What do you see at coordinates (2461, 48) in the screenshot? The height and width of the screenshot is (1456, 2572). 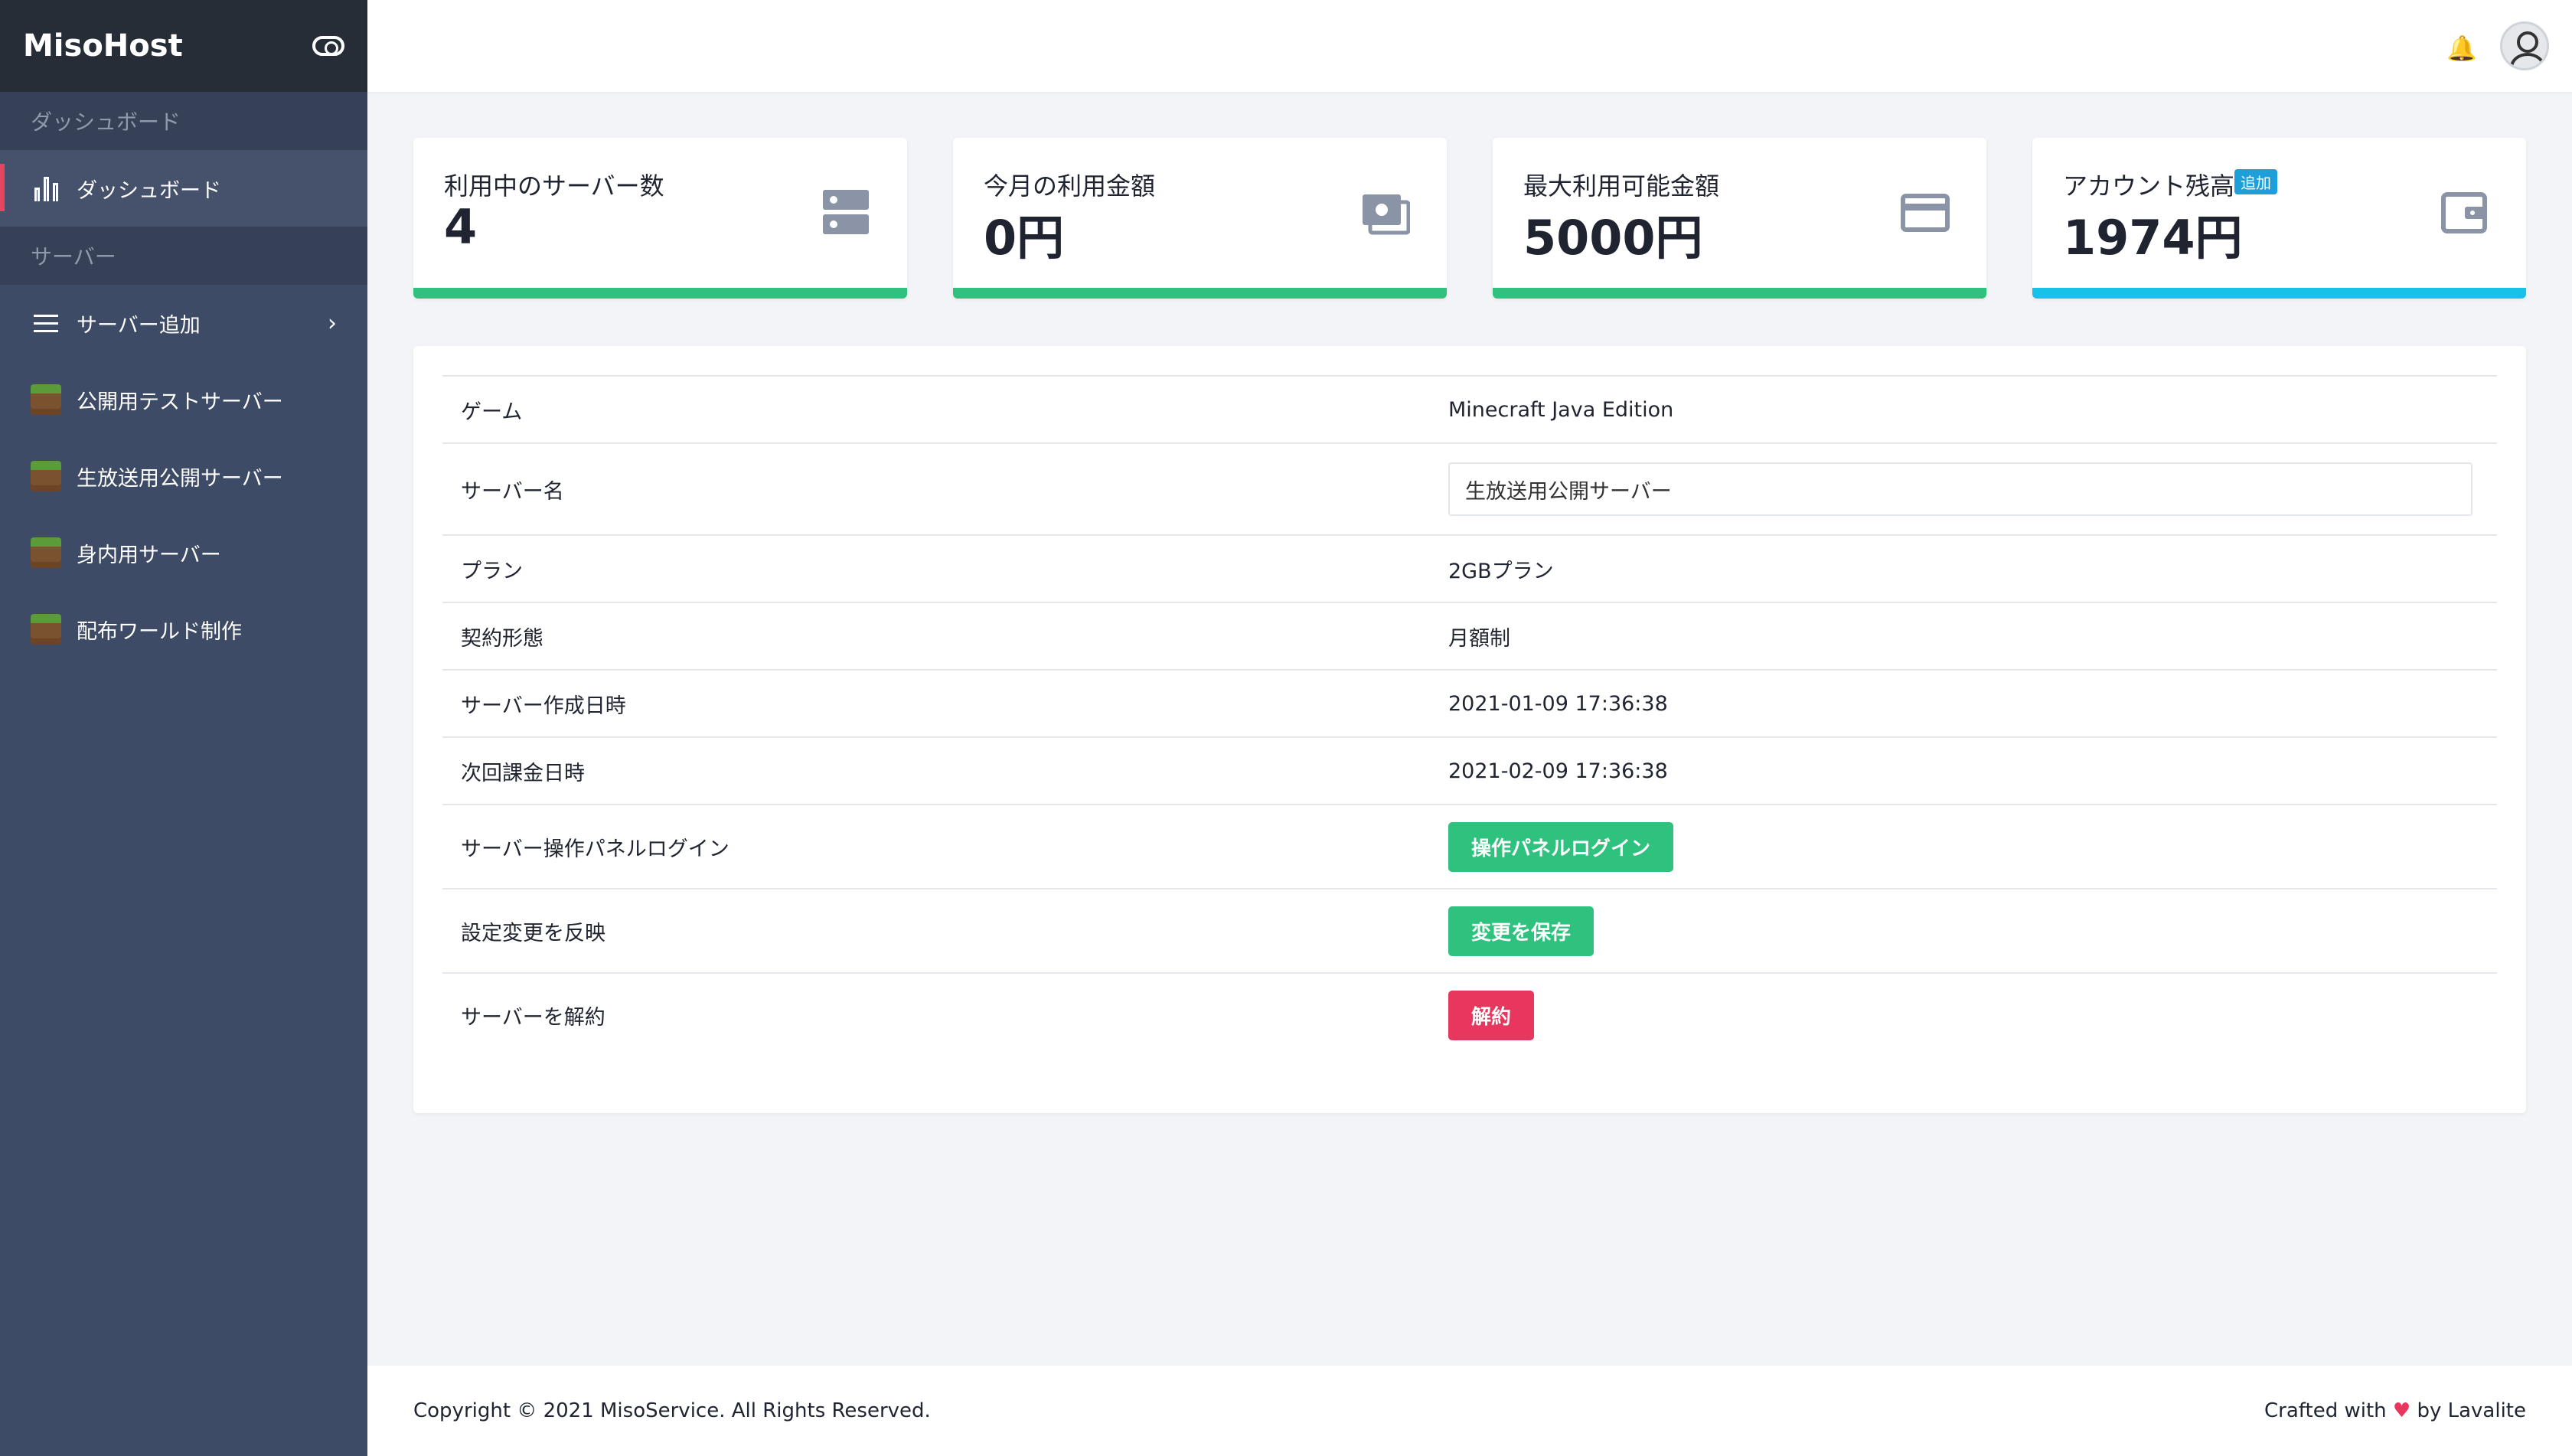 I see `bell-icon: 🔔` at bounding box center [2461, 48].